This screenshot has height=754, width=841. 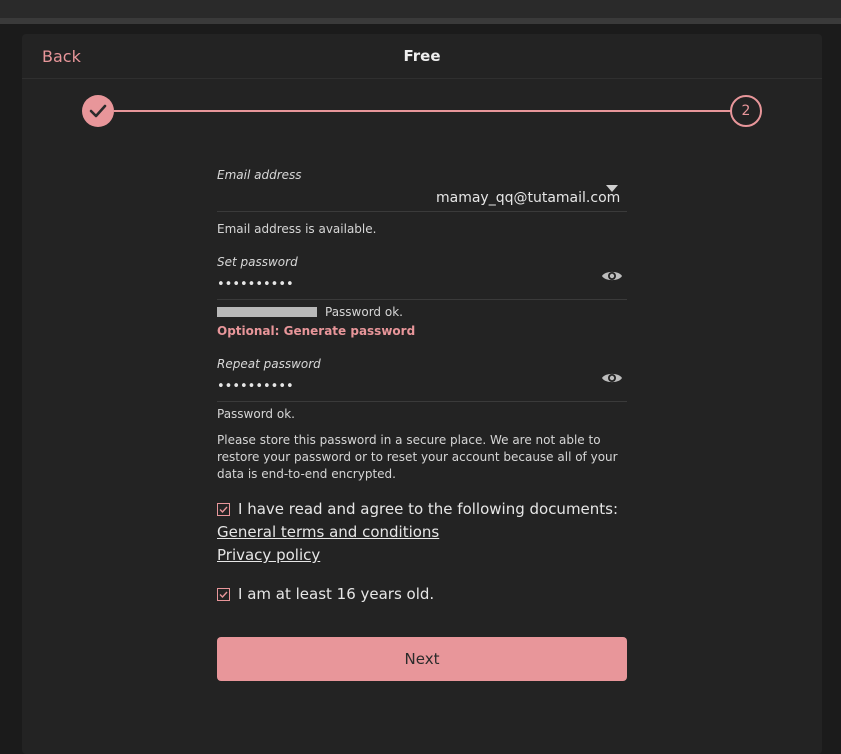 I want to click on generate-password-link: Optional: Generate password, so click(x=316, y=331).